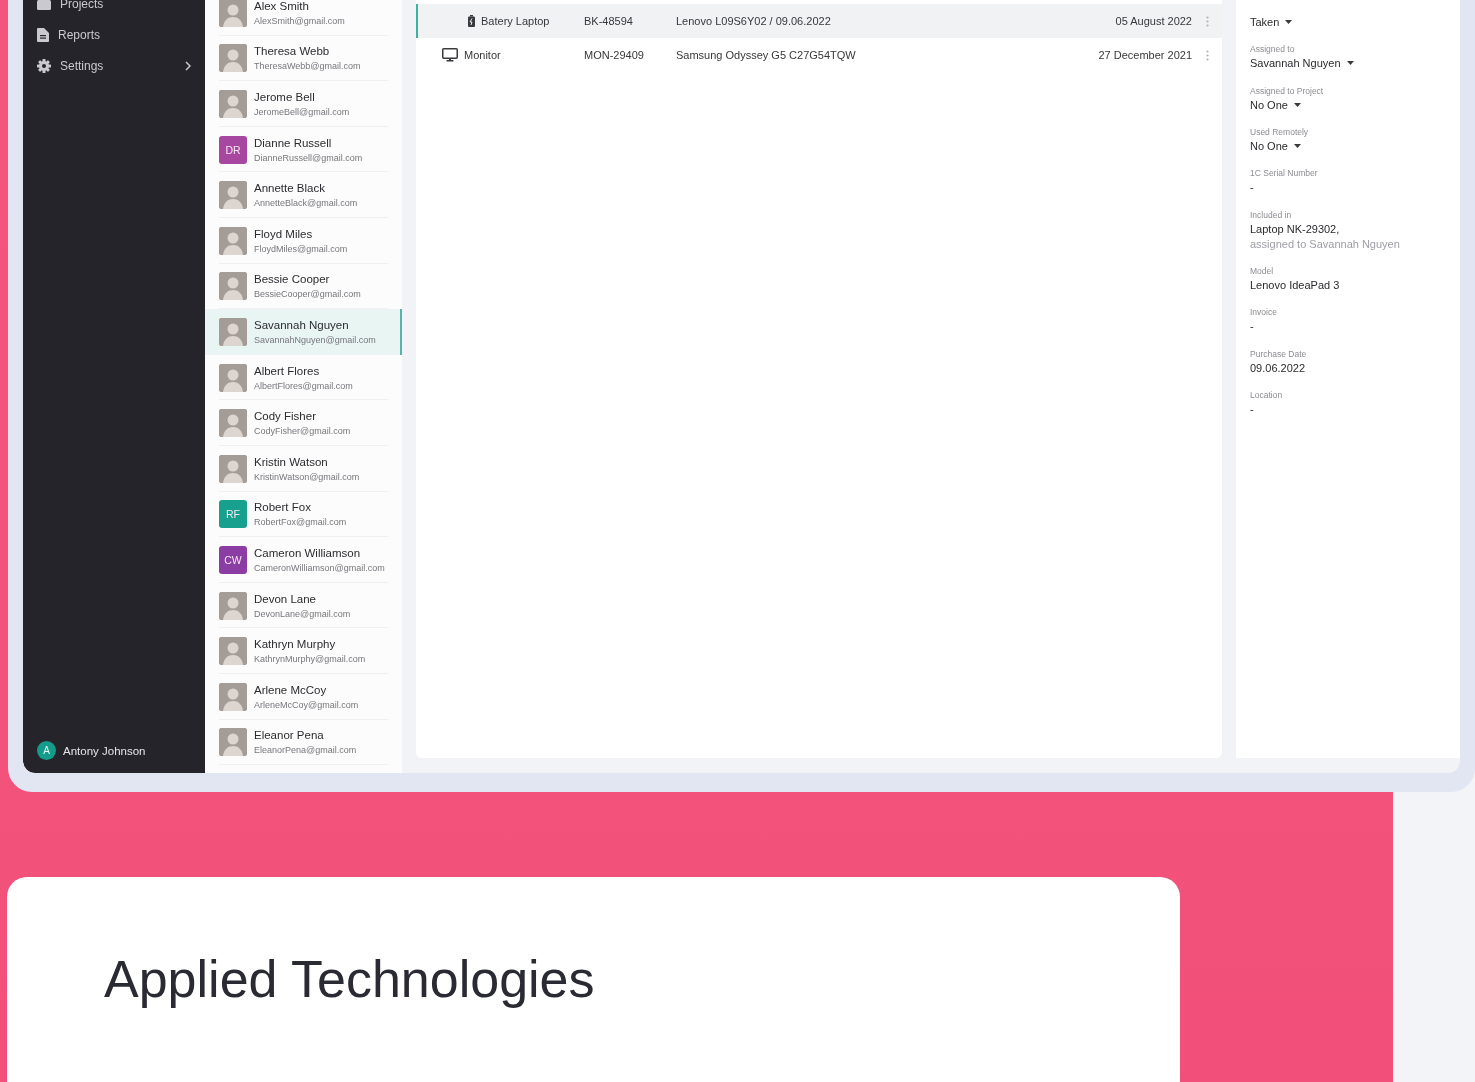 The width and height of the screenshot is (1475, 1082). Describe the element at coordinates (233, 514) in the screenshot. I see `avatar-initials: RF` at that location.